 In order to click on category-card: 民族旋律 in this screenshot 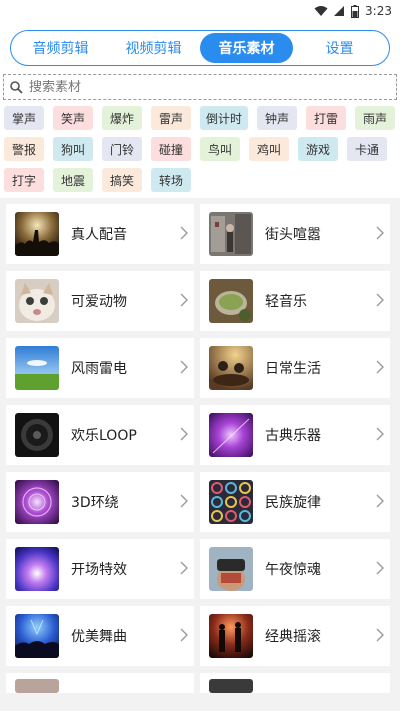, I will do `click(295, 502)`.